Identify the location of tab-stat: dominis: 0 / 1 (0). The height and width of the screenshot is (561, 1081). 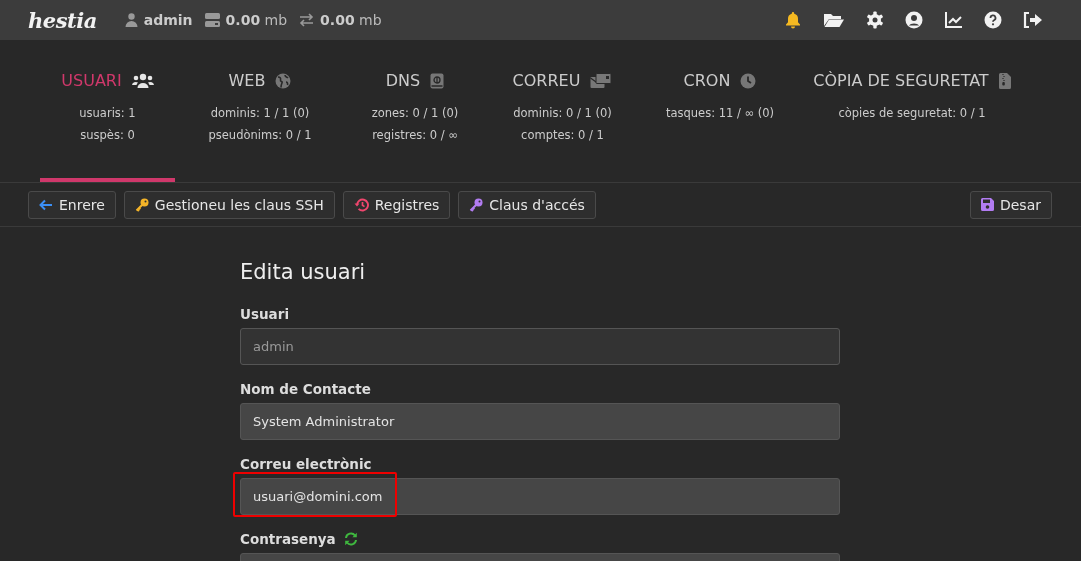
(562, 113).